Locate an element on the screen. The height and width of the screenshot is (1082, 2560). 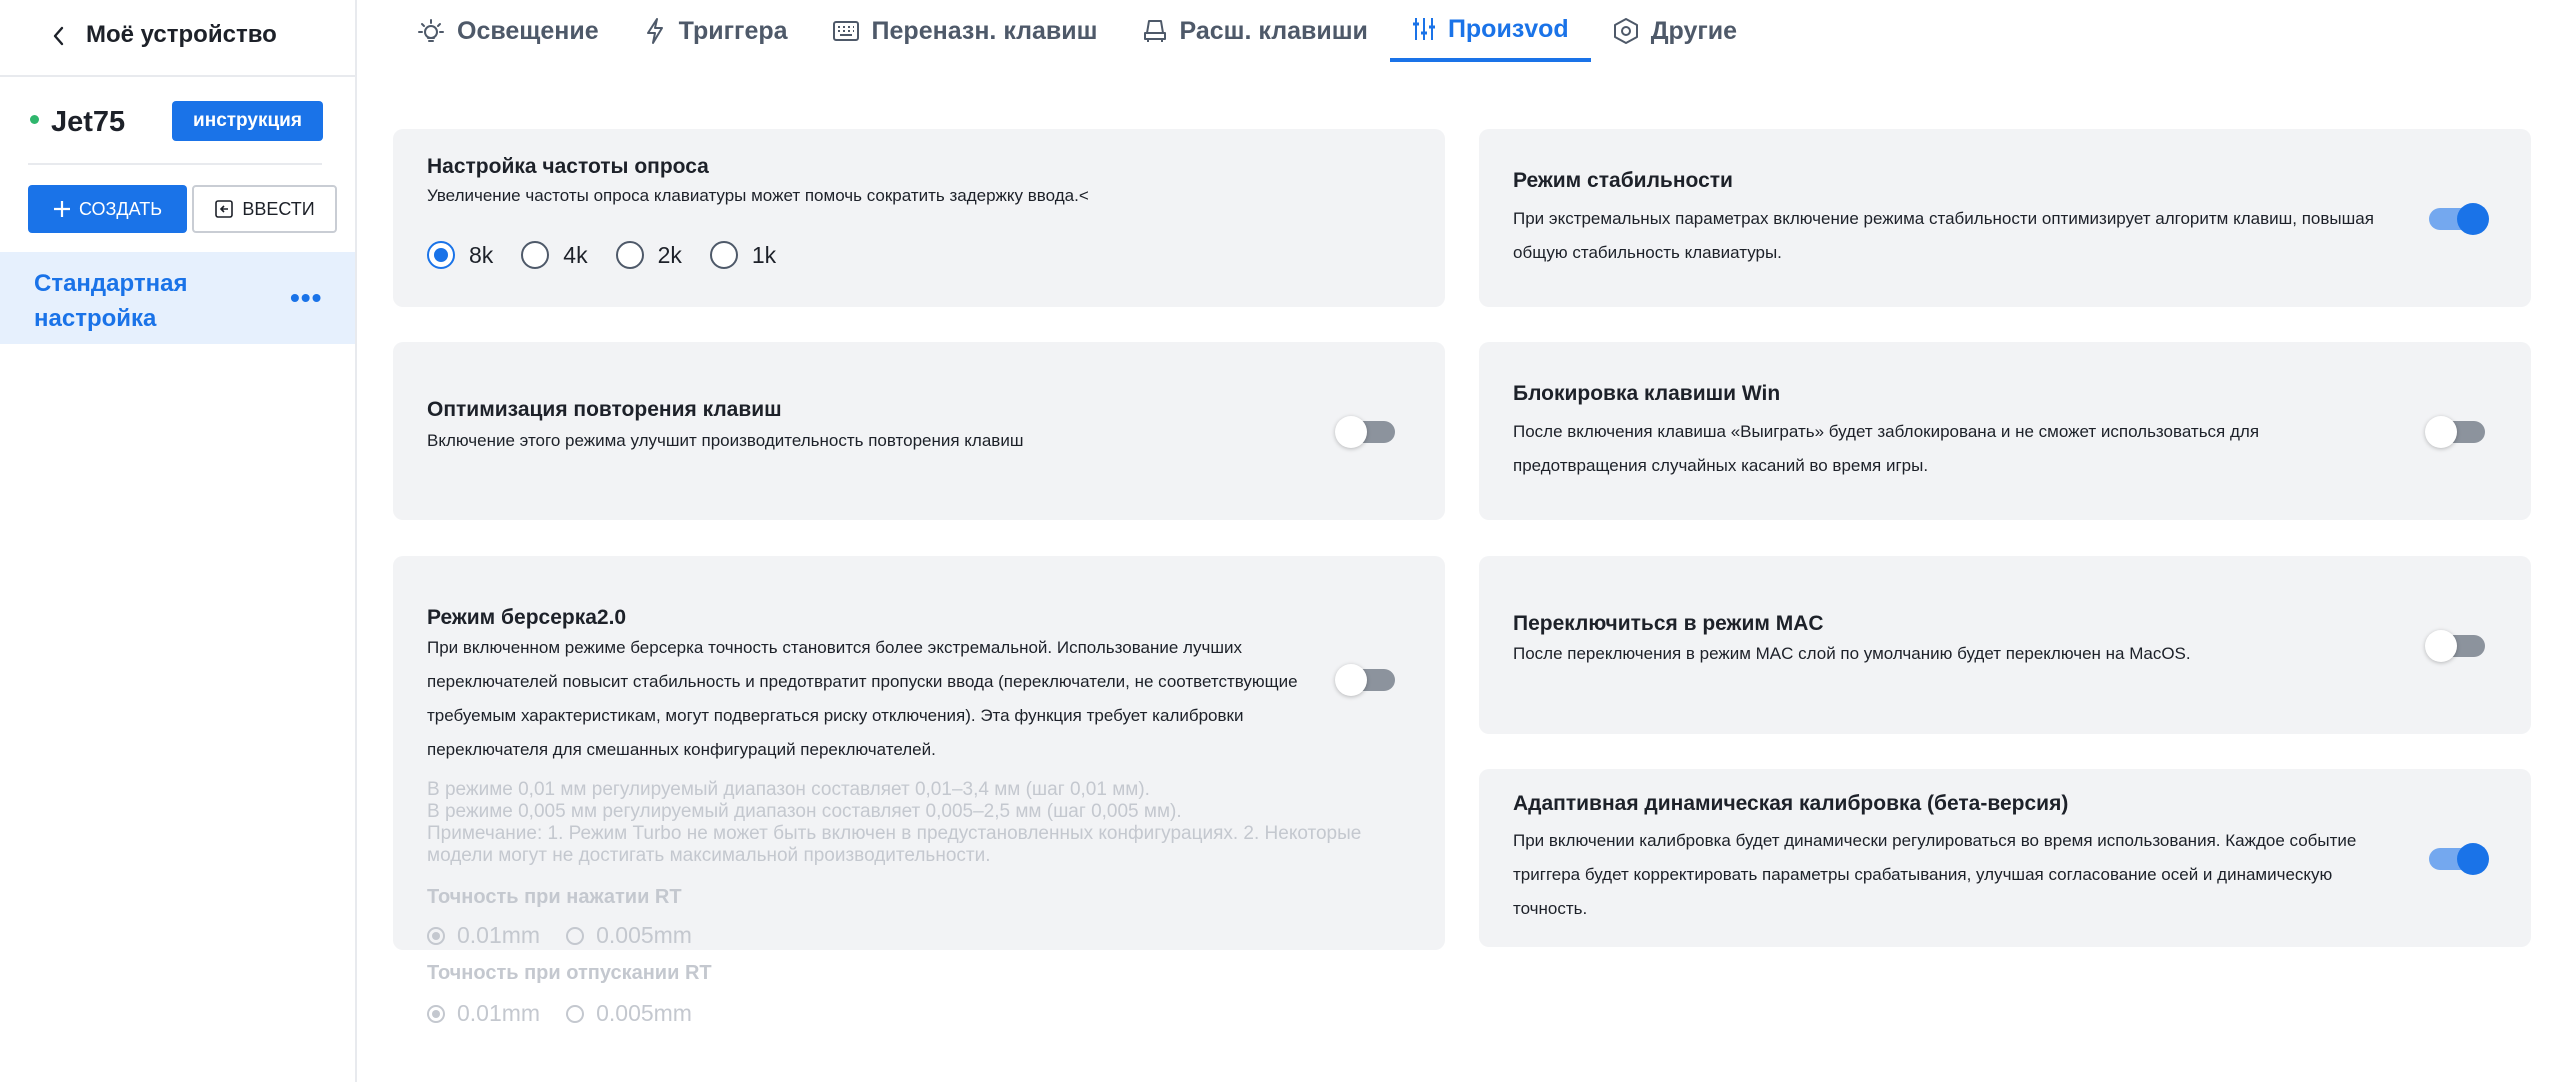
import-profile-label: ВВЕСТИ is located at coordinates (278, 208).